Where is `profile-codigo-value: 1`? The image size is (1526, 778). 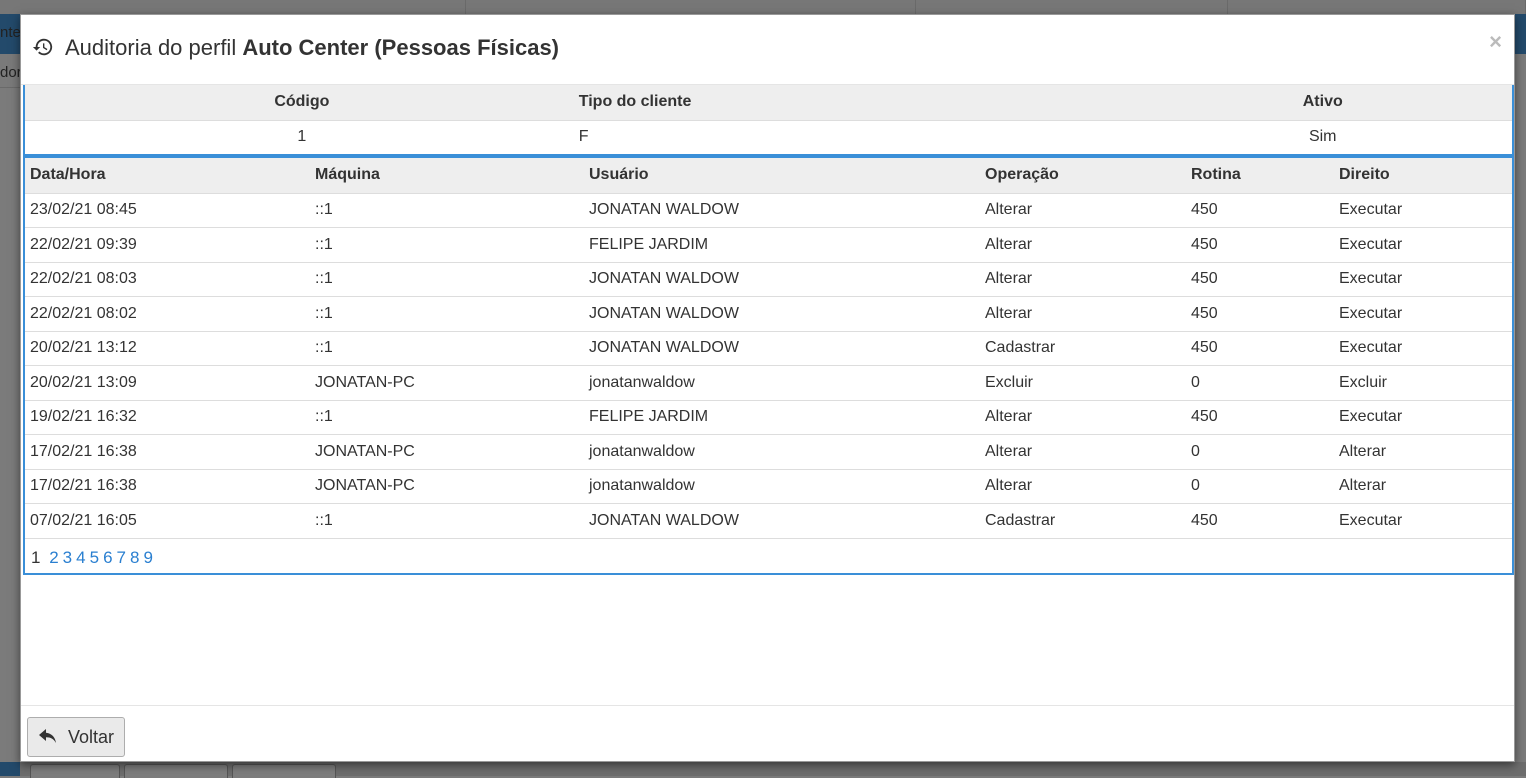 profile-codigo-value: 1 is located at coordinates (301, 137).